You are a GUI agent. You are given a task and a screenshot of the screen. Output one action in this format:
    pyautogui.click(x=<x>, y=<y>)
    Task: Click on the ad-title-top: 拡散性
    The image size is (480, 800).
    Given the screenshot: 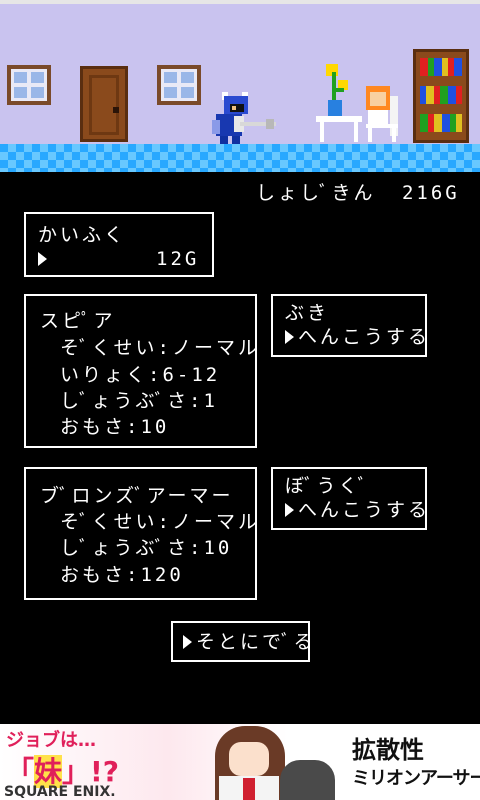 What is the action you would take?
    pyautogui.click(x=388, y=750)
    